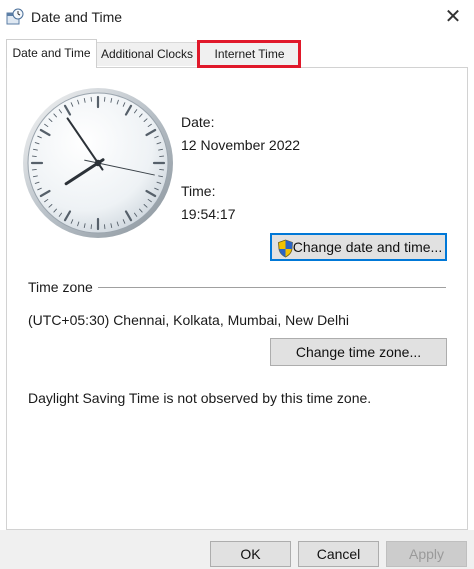 The image size is (474, 569). I want to click on apply-button: Apply, so click(426, 554).